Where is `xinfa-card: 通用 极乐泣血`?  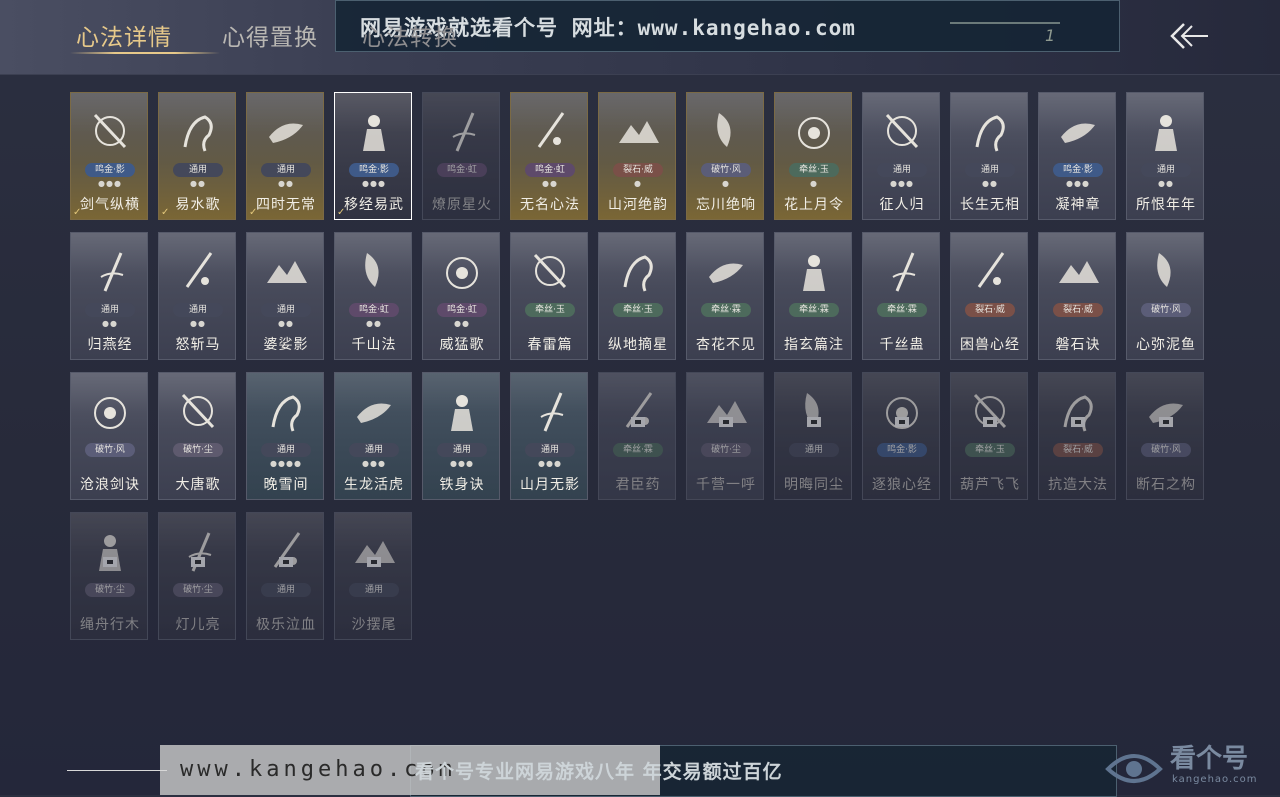 xinfa-card: 通用 极乐泣血 is located at coordinates (285, 576).